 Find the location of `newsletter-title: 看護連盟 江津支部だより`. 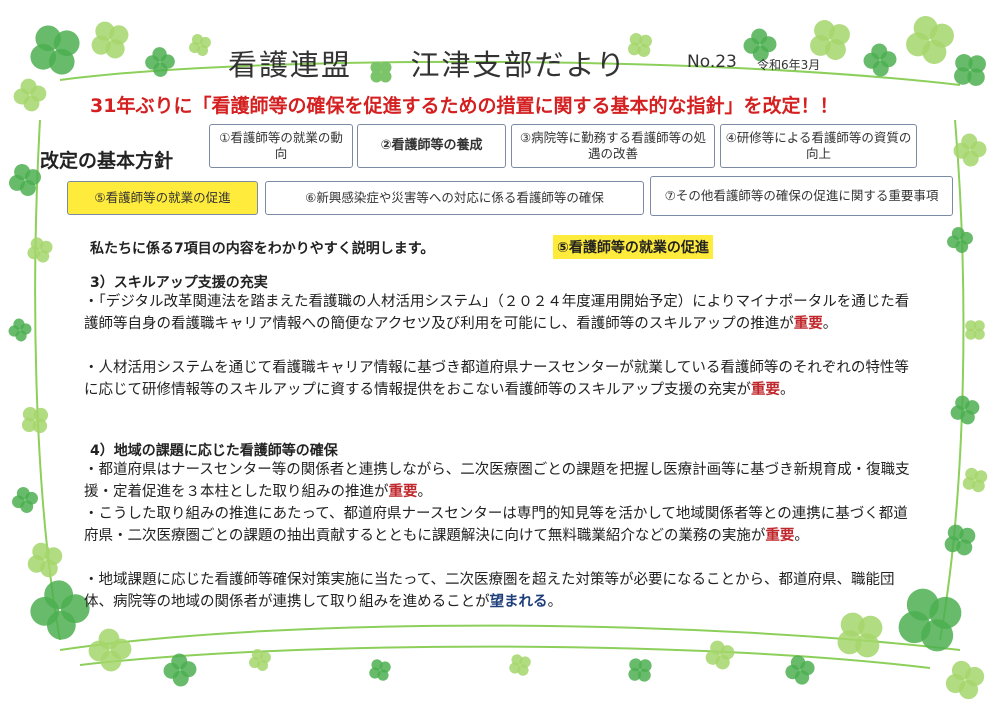

newsletter-title: 看護連盟 江津支部だより is located at coordinates (427, 63).